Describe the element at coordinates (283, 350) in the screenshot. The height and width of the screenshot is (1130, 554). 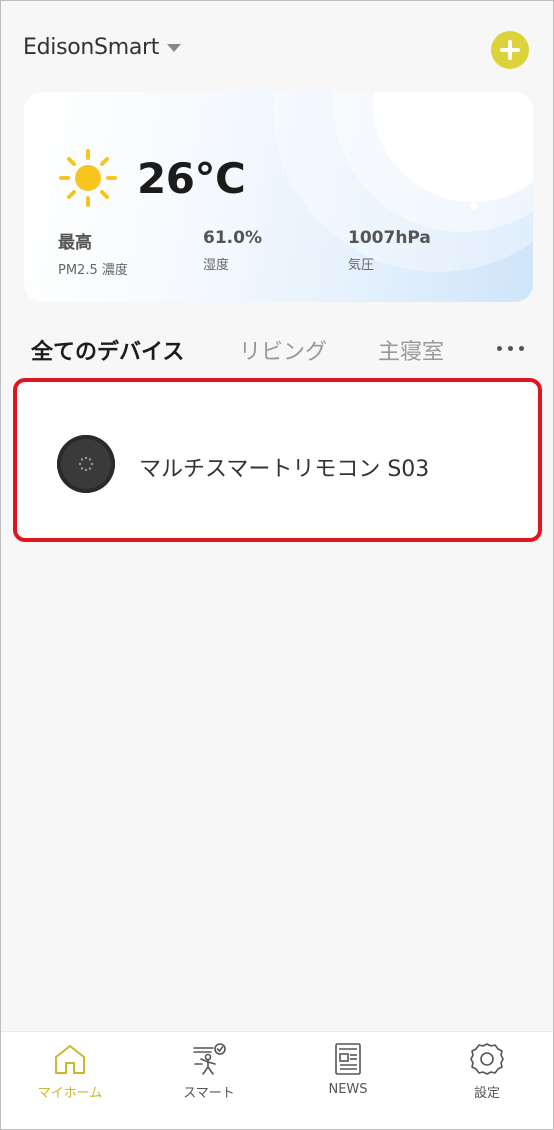
I see `tab-living: リビング` at that location.